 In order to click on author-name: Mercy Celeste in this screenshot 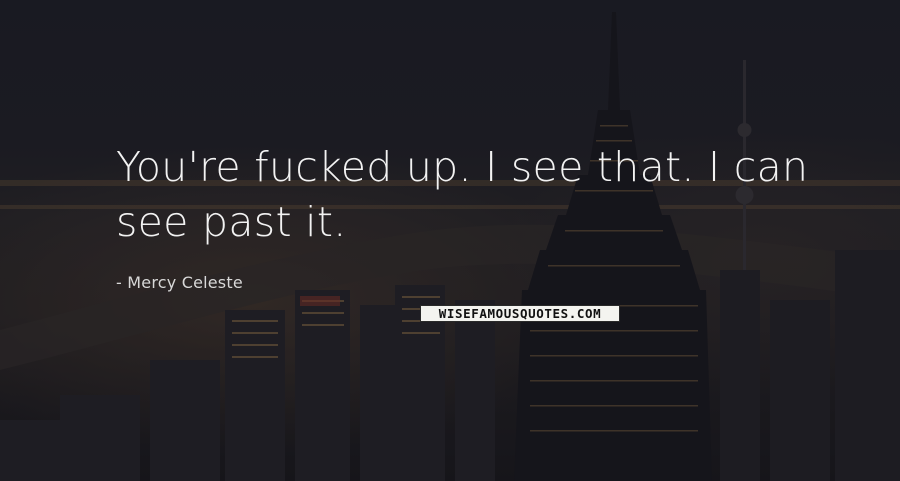, I will do `click(185, 282)`.